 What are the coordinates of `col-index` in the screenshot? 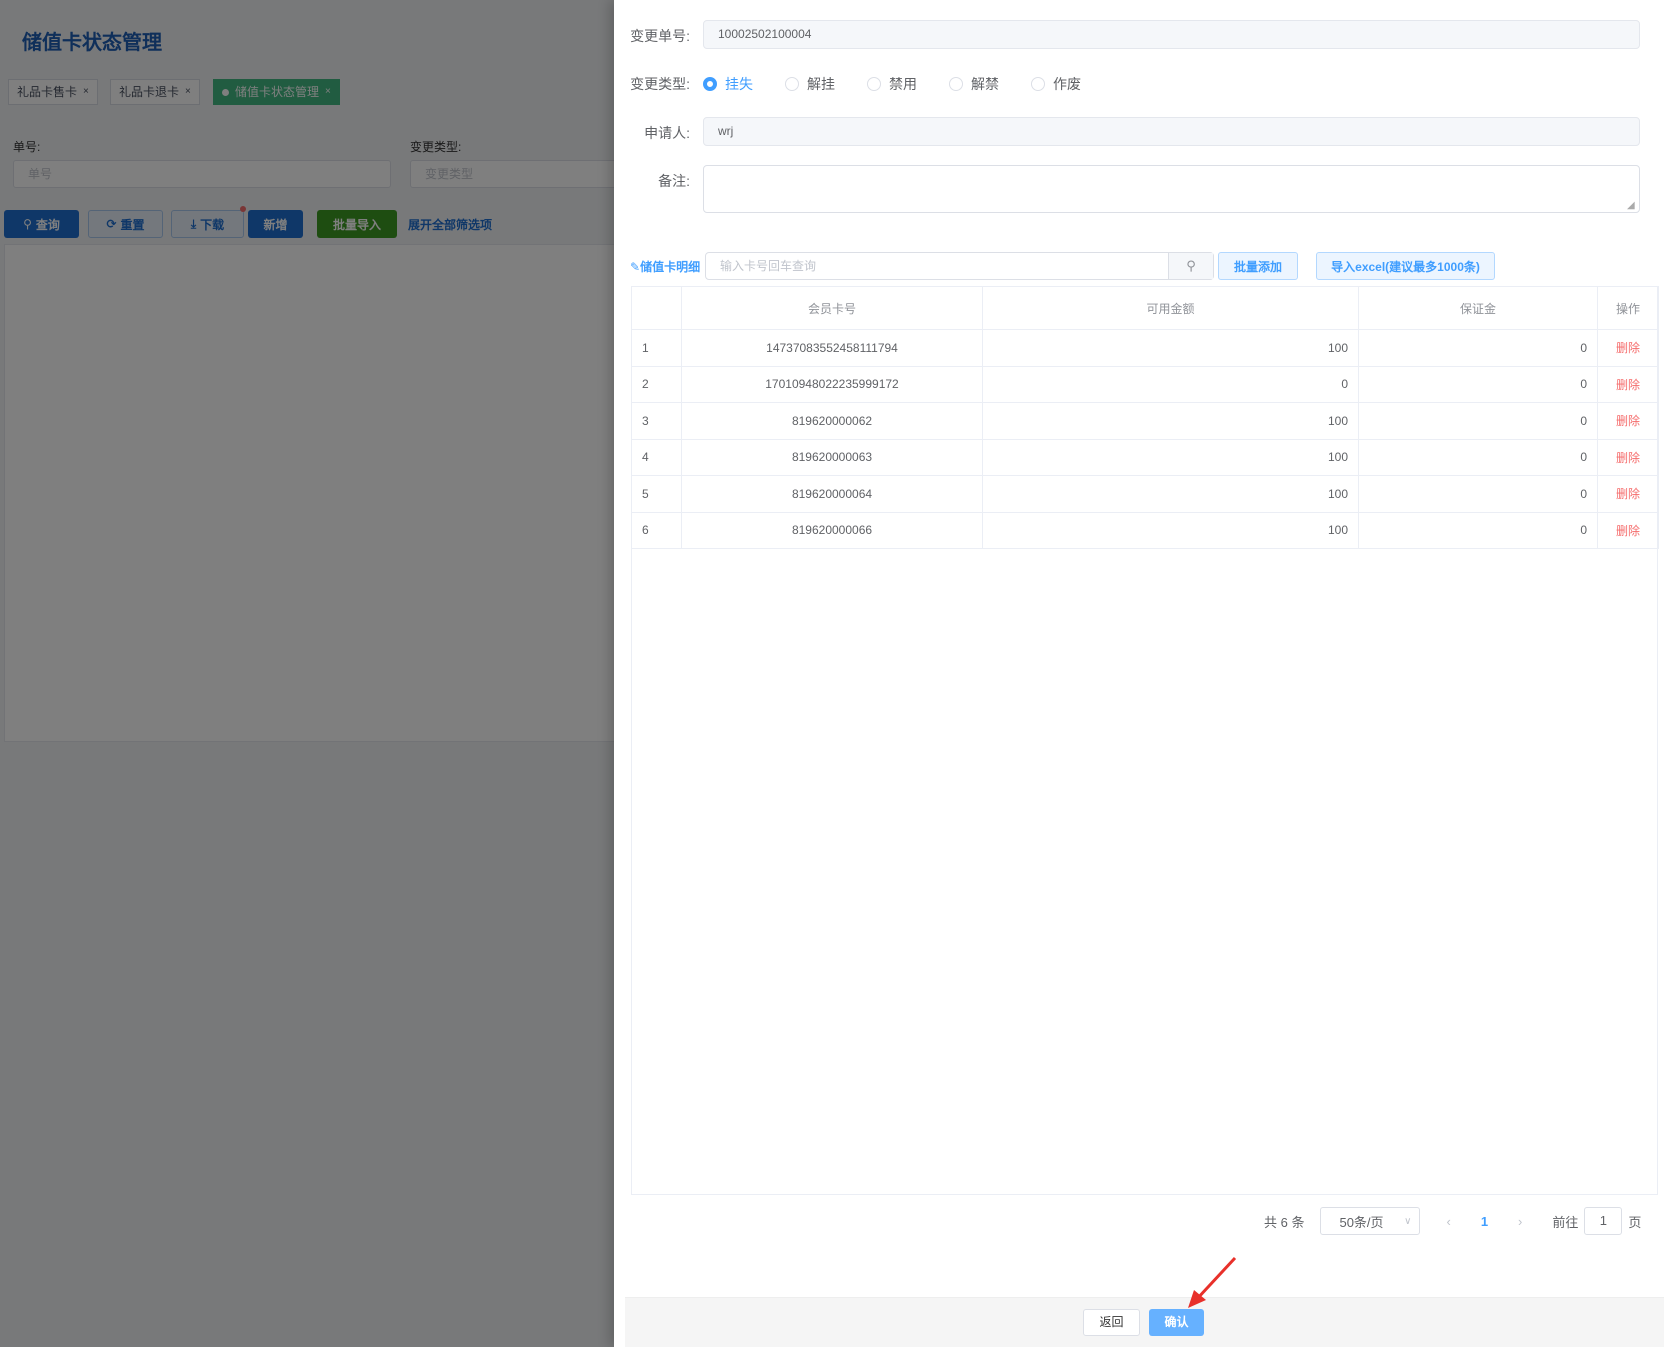 It's located at (656, 308).